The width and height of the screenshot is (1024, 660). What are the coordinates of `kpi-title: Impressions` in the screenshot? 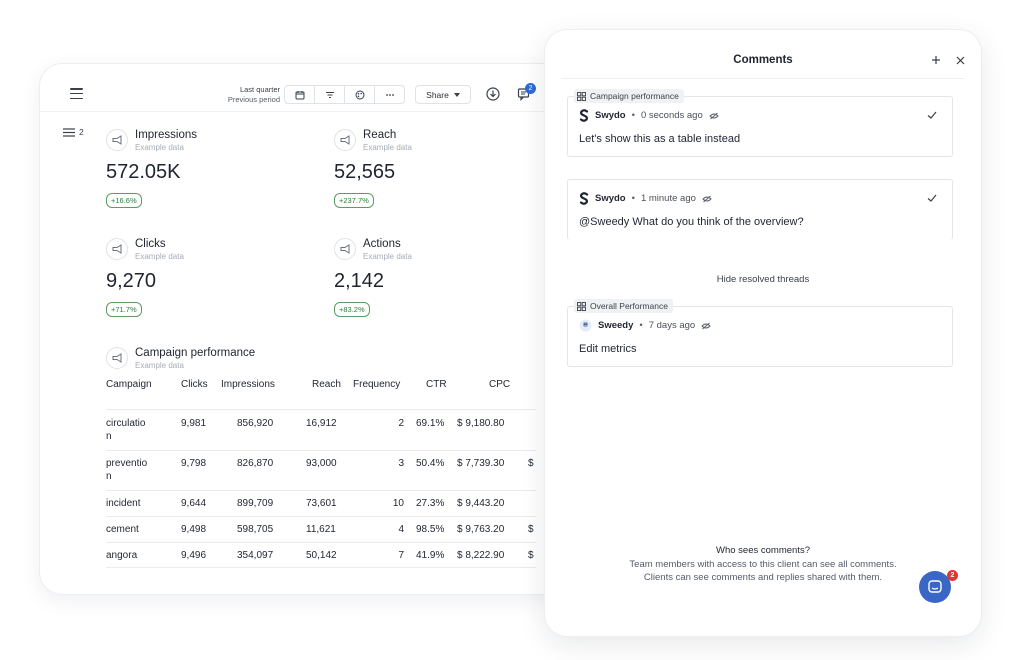 It's located at (166, 135).